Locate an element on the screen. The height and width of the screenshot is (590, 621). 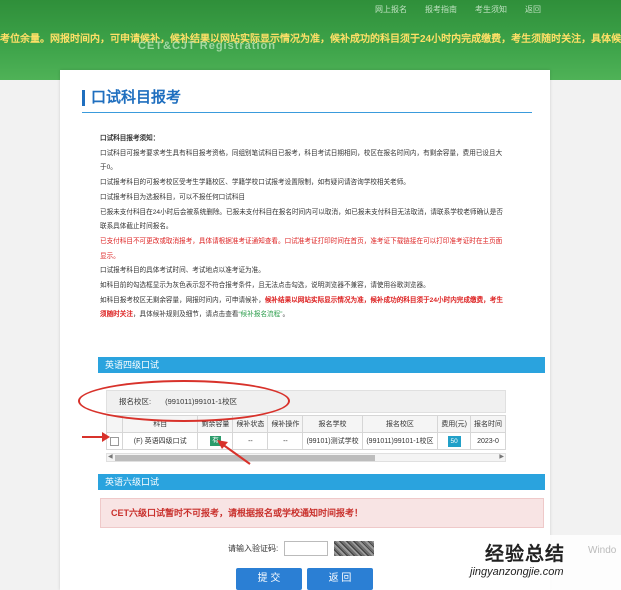
captcha-row: 请输入验证码: is located at coordinates (301, 548).